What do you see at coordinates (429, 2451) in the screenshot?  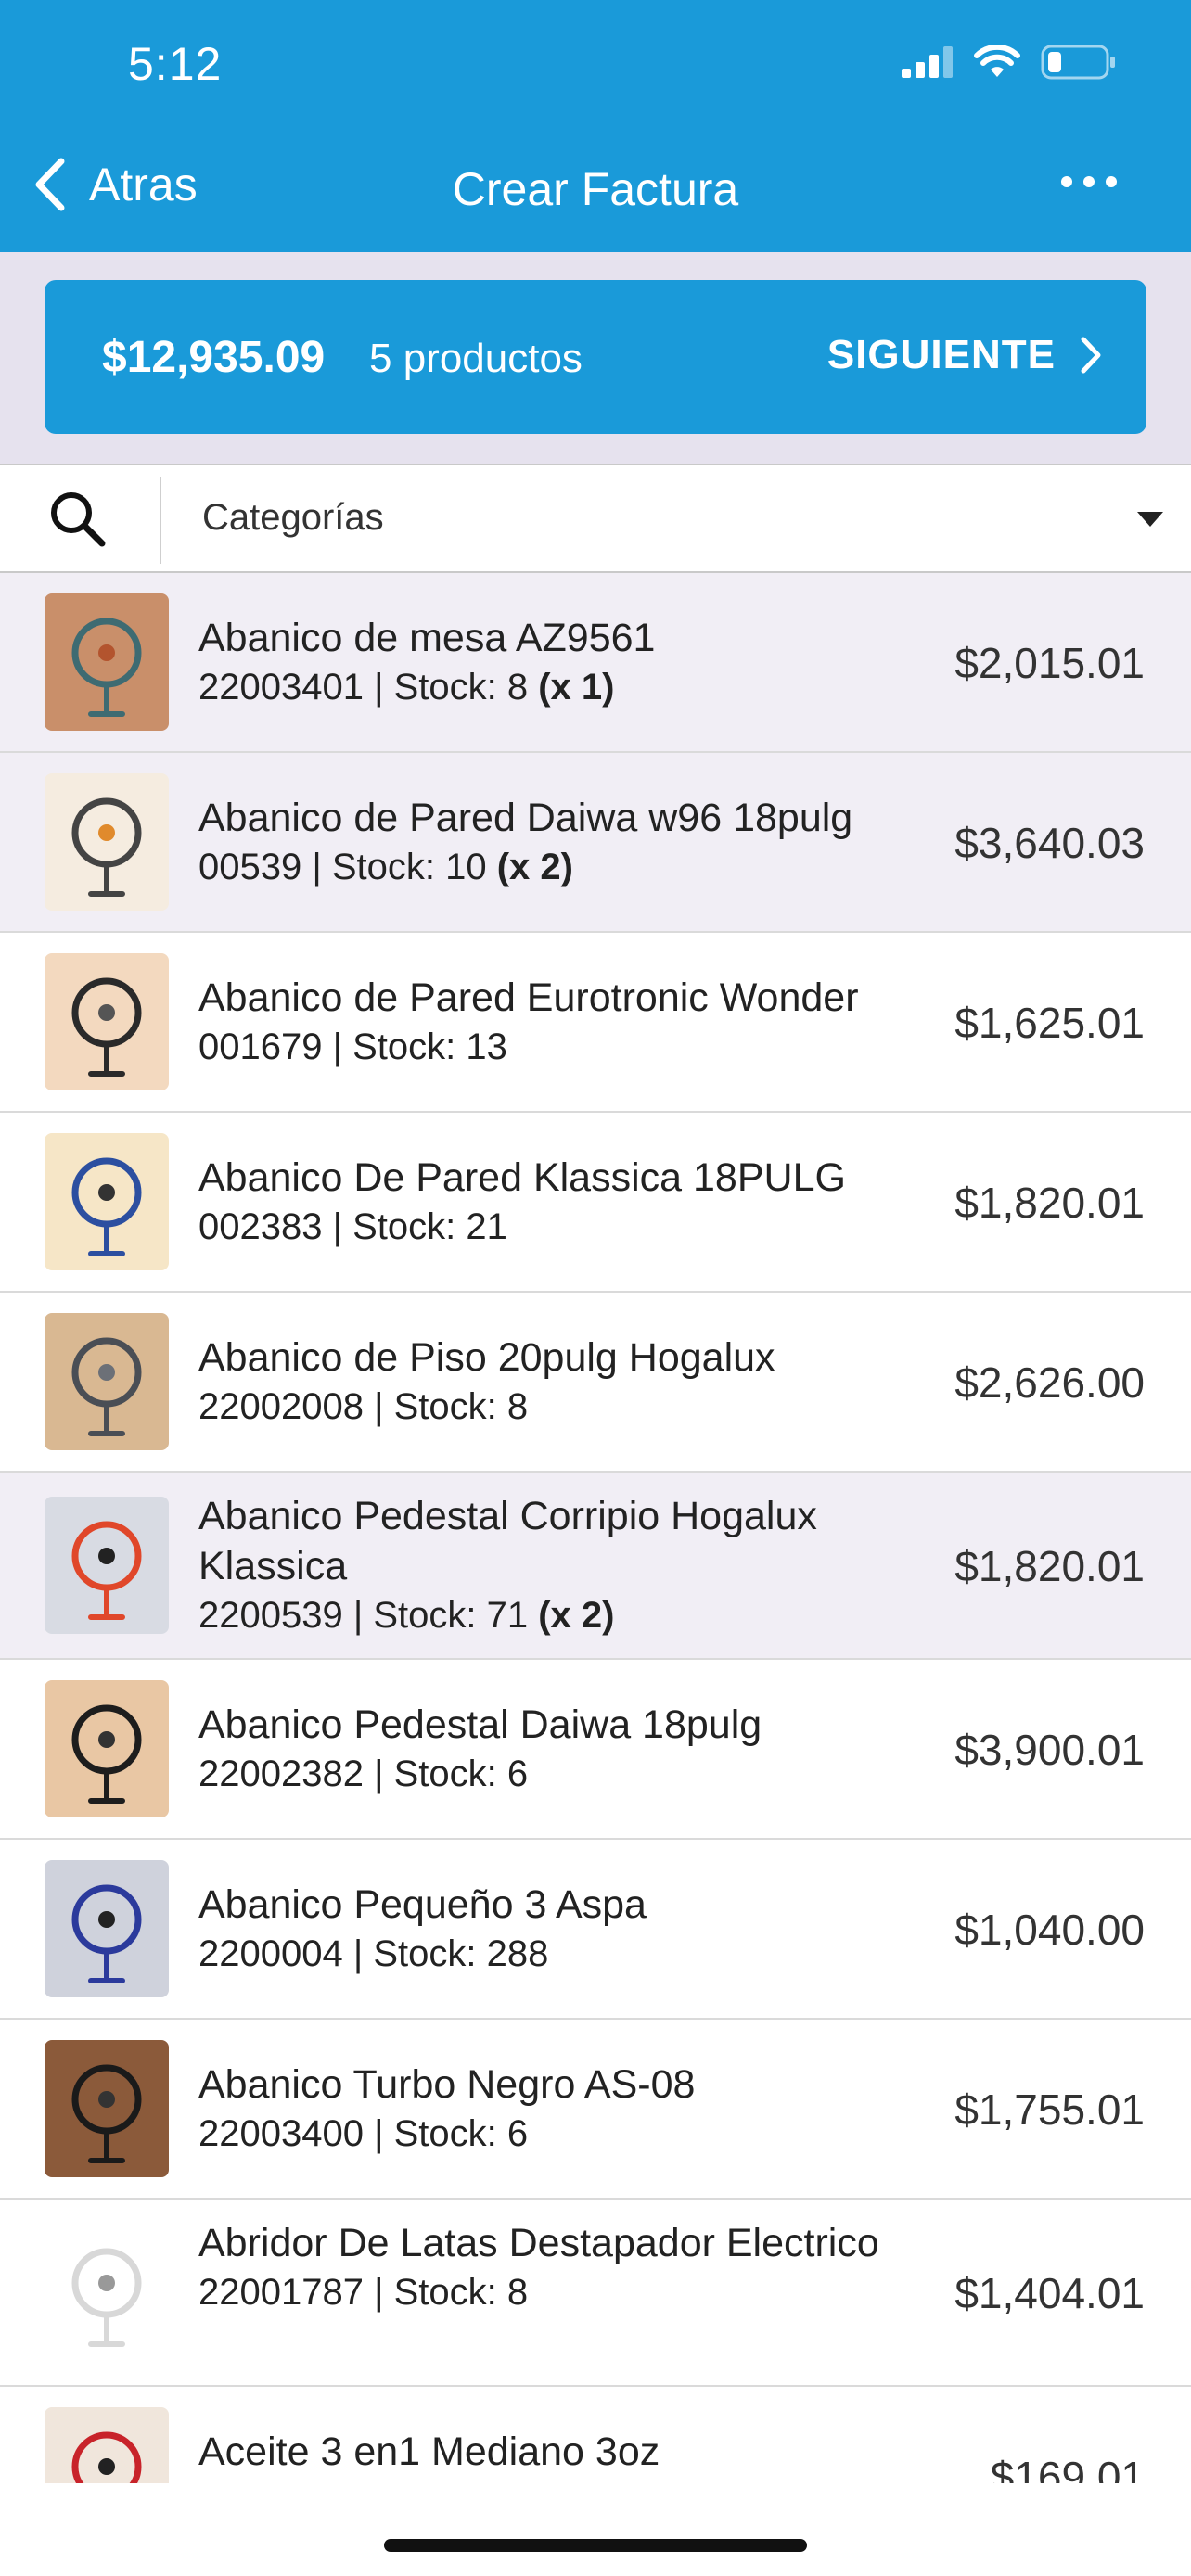 I see `product-name: Aceite 3 en1 Mediano 3oz` at bounding box center [429, 2451].